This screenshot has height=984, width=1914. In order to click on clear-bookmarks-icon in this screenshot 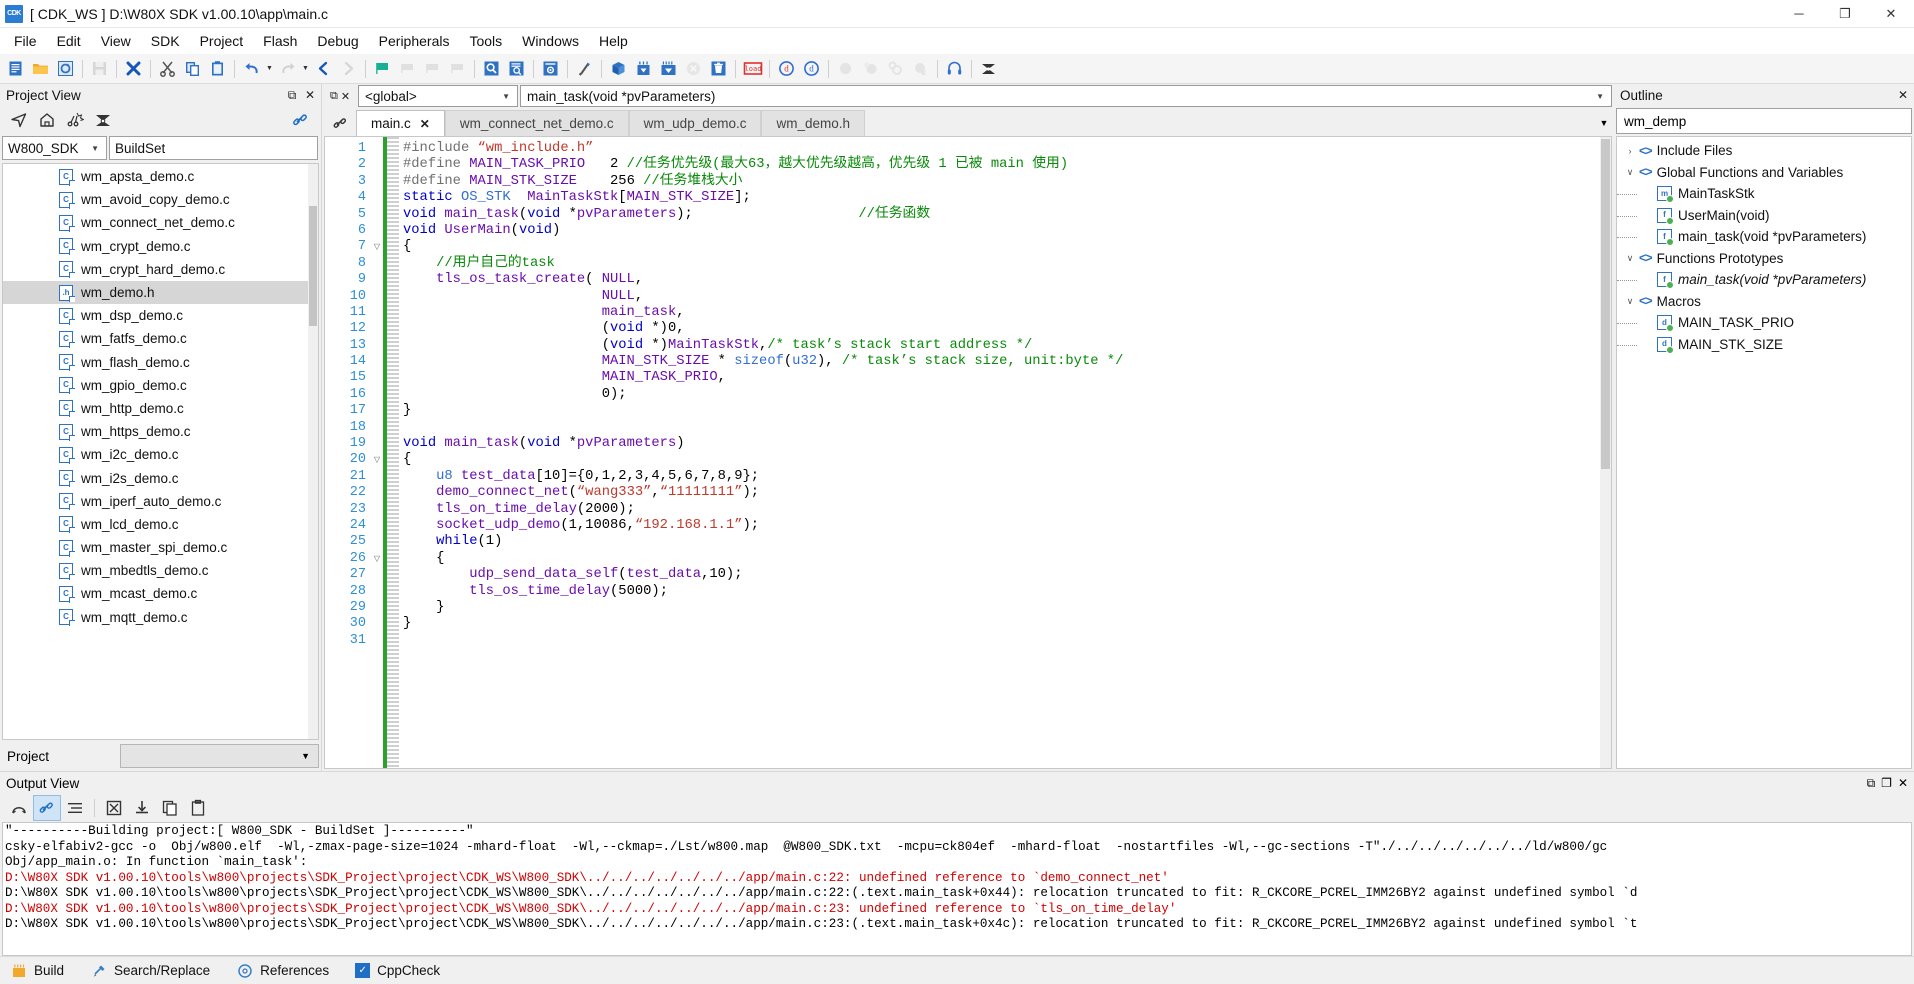, I will do `click(457, 68)`.